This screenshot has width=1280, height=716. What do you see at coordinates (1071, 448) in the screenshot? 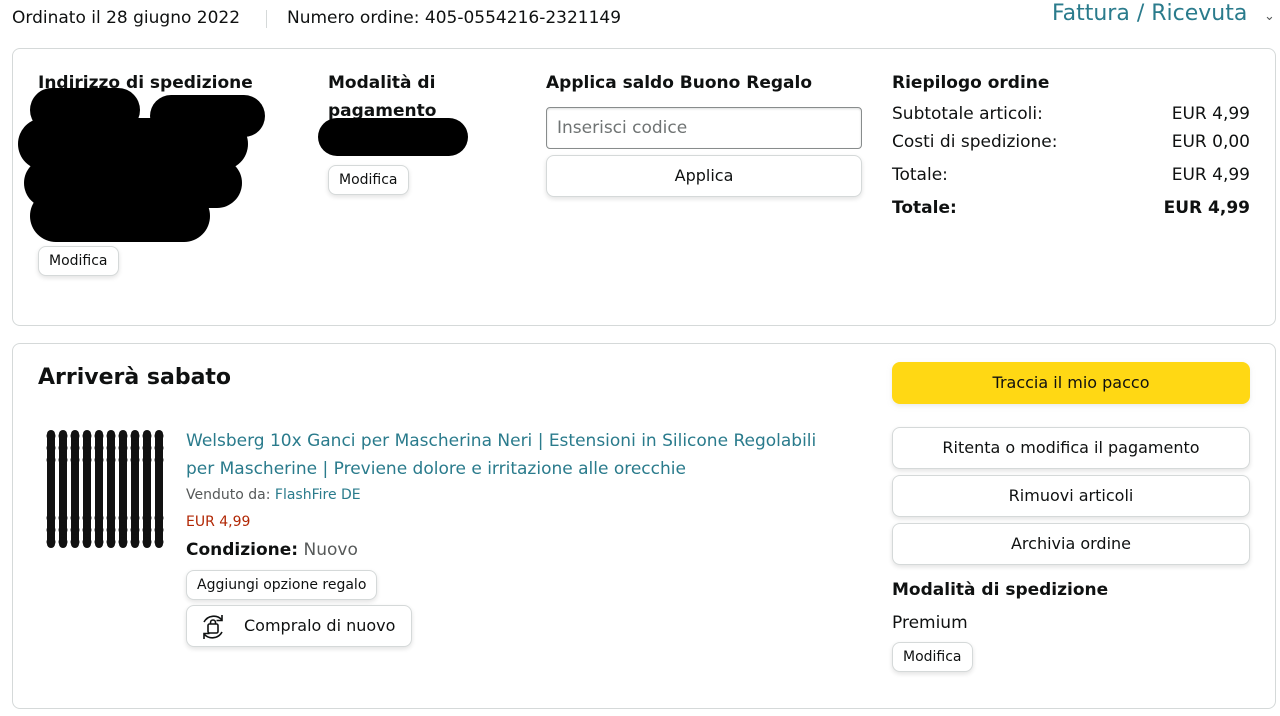
I see `retry-payment-button: Ritenta o modifica il pagamento` at bounding box center [1071, 448].